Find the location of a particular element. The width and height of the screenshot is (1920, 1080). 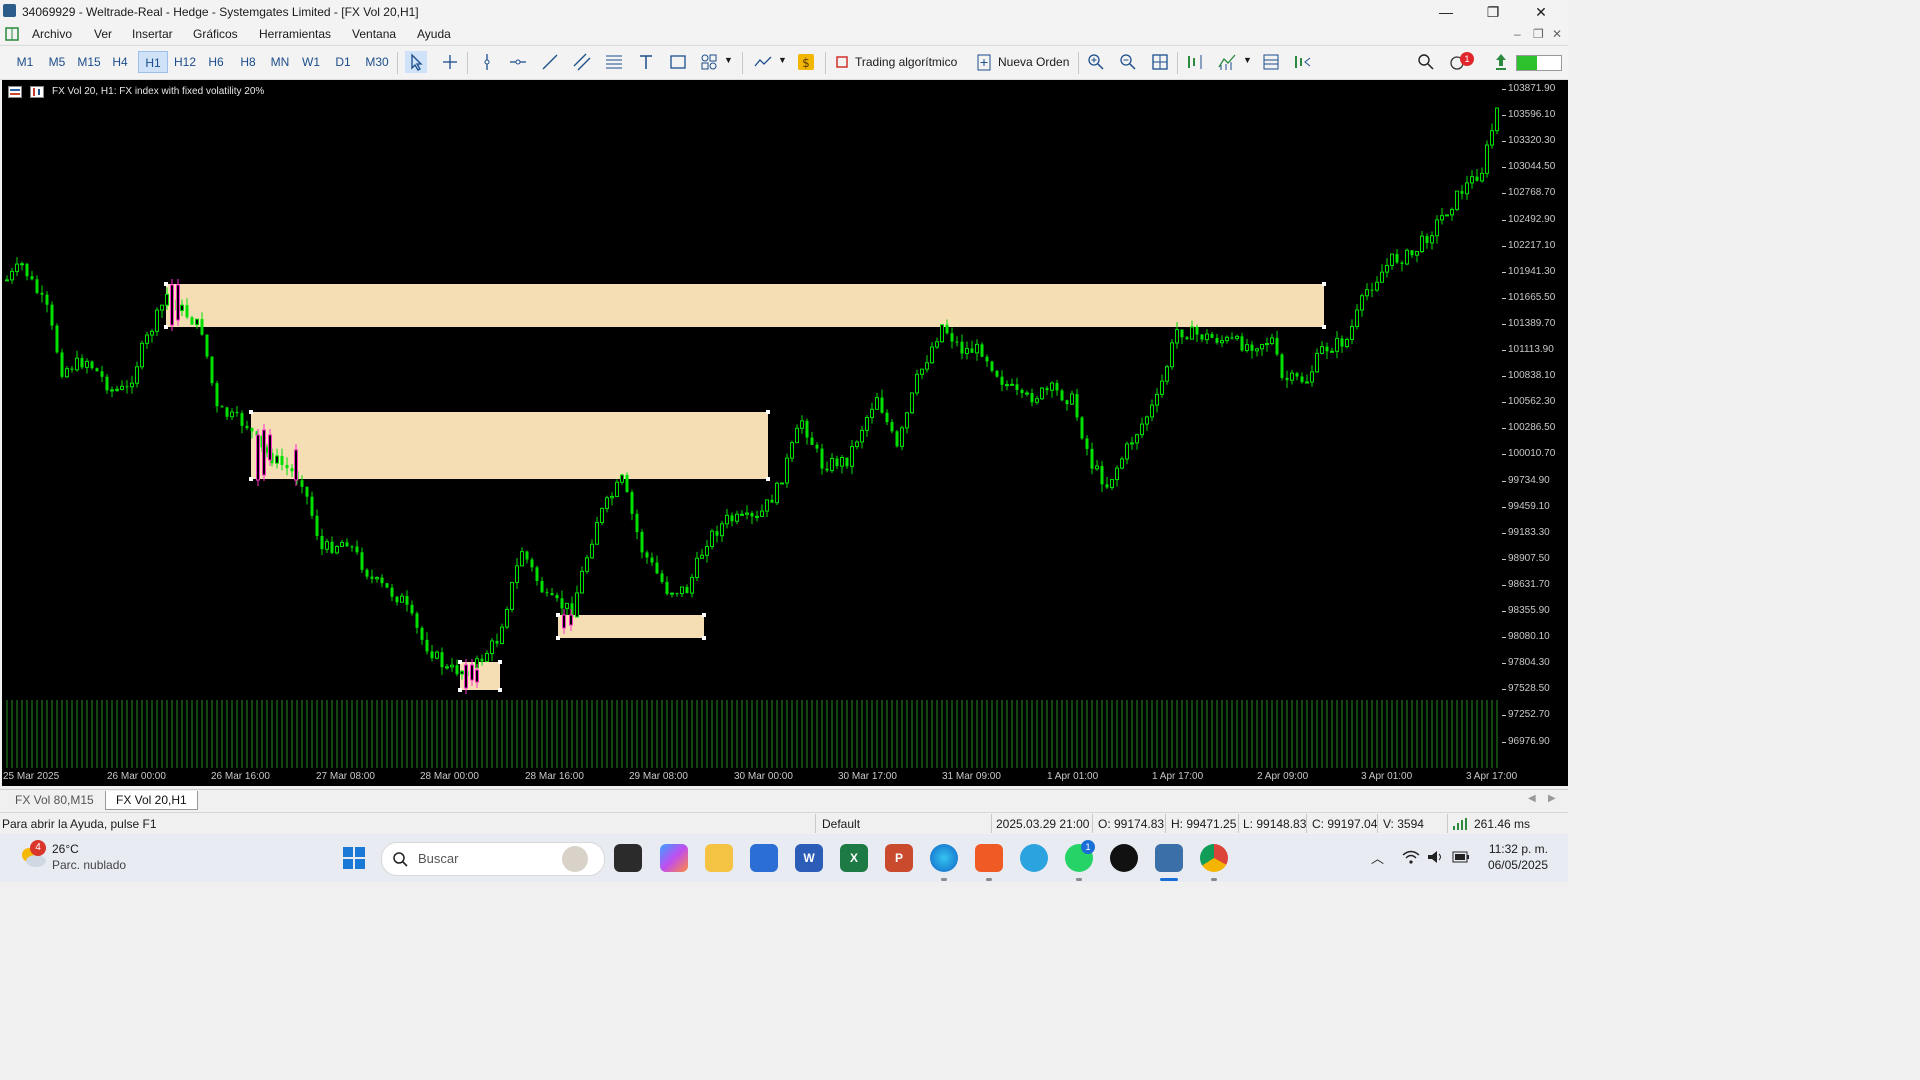

trading-icon is located at coordinates (37, 92).